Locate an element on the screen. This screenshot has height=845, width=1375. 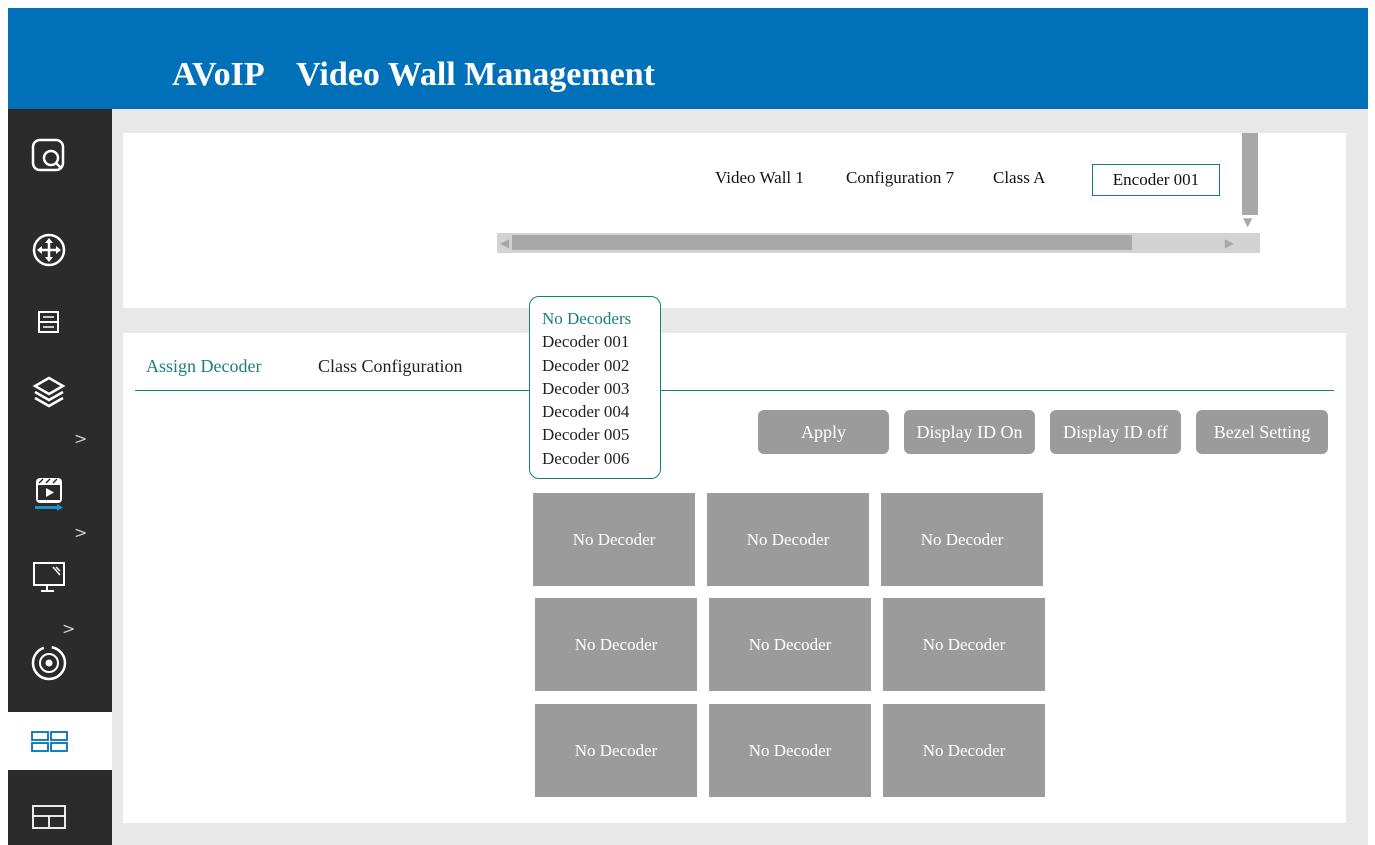
scroll-down-icon: ▼ is located at coordinates (1247, 222).